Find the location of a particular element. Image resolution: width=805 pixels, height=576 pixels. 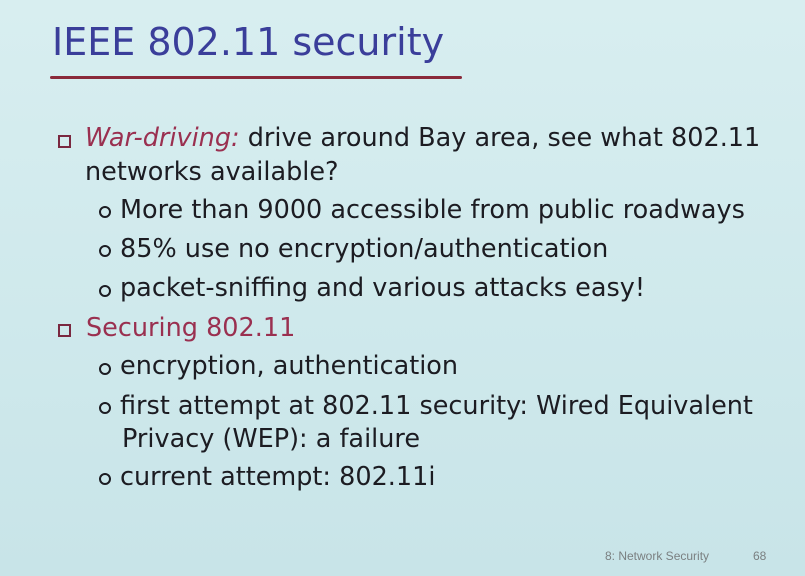

bullet-text-line2: networks available? is located at coordinates (212, 172).